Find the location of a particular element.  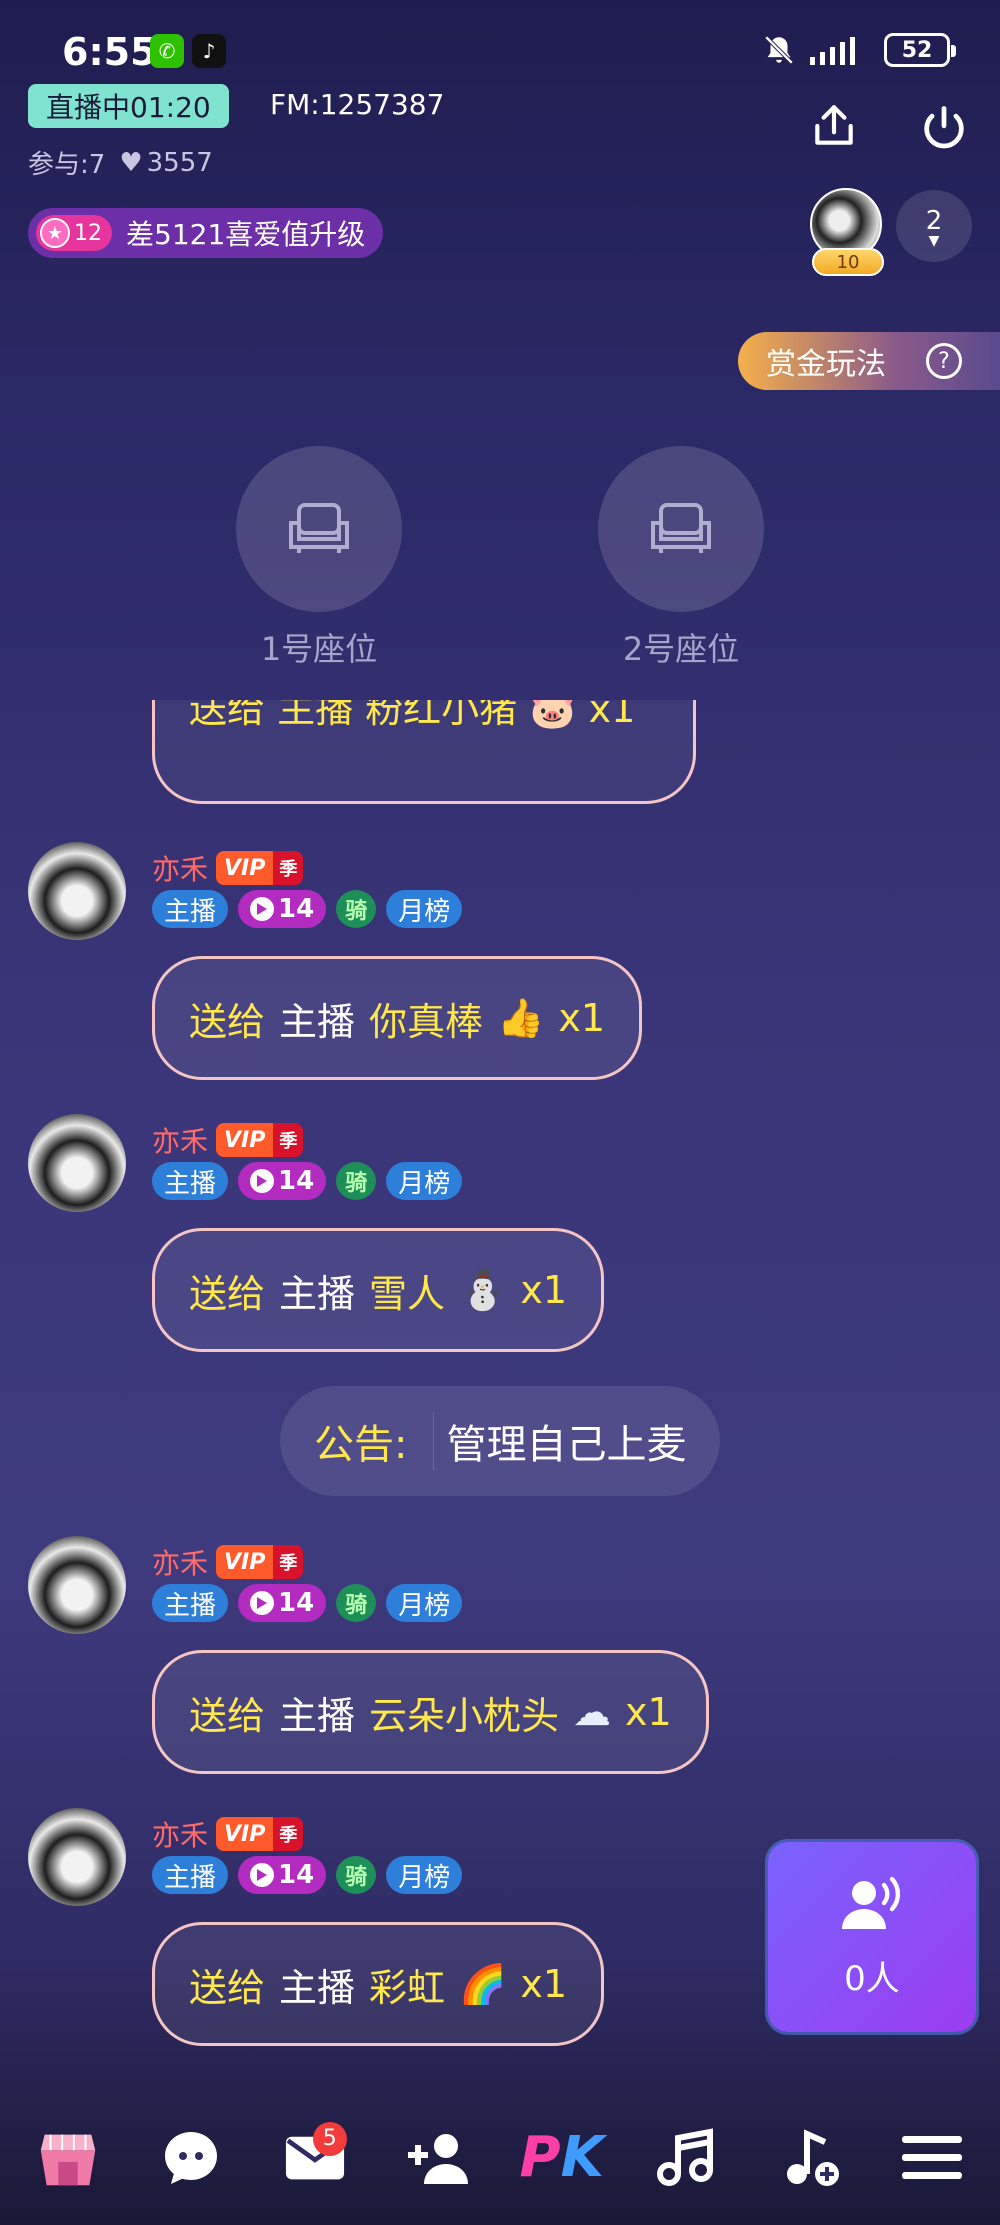

likes-group: ♥ 3557 is located at coordinates (165, 163).